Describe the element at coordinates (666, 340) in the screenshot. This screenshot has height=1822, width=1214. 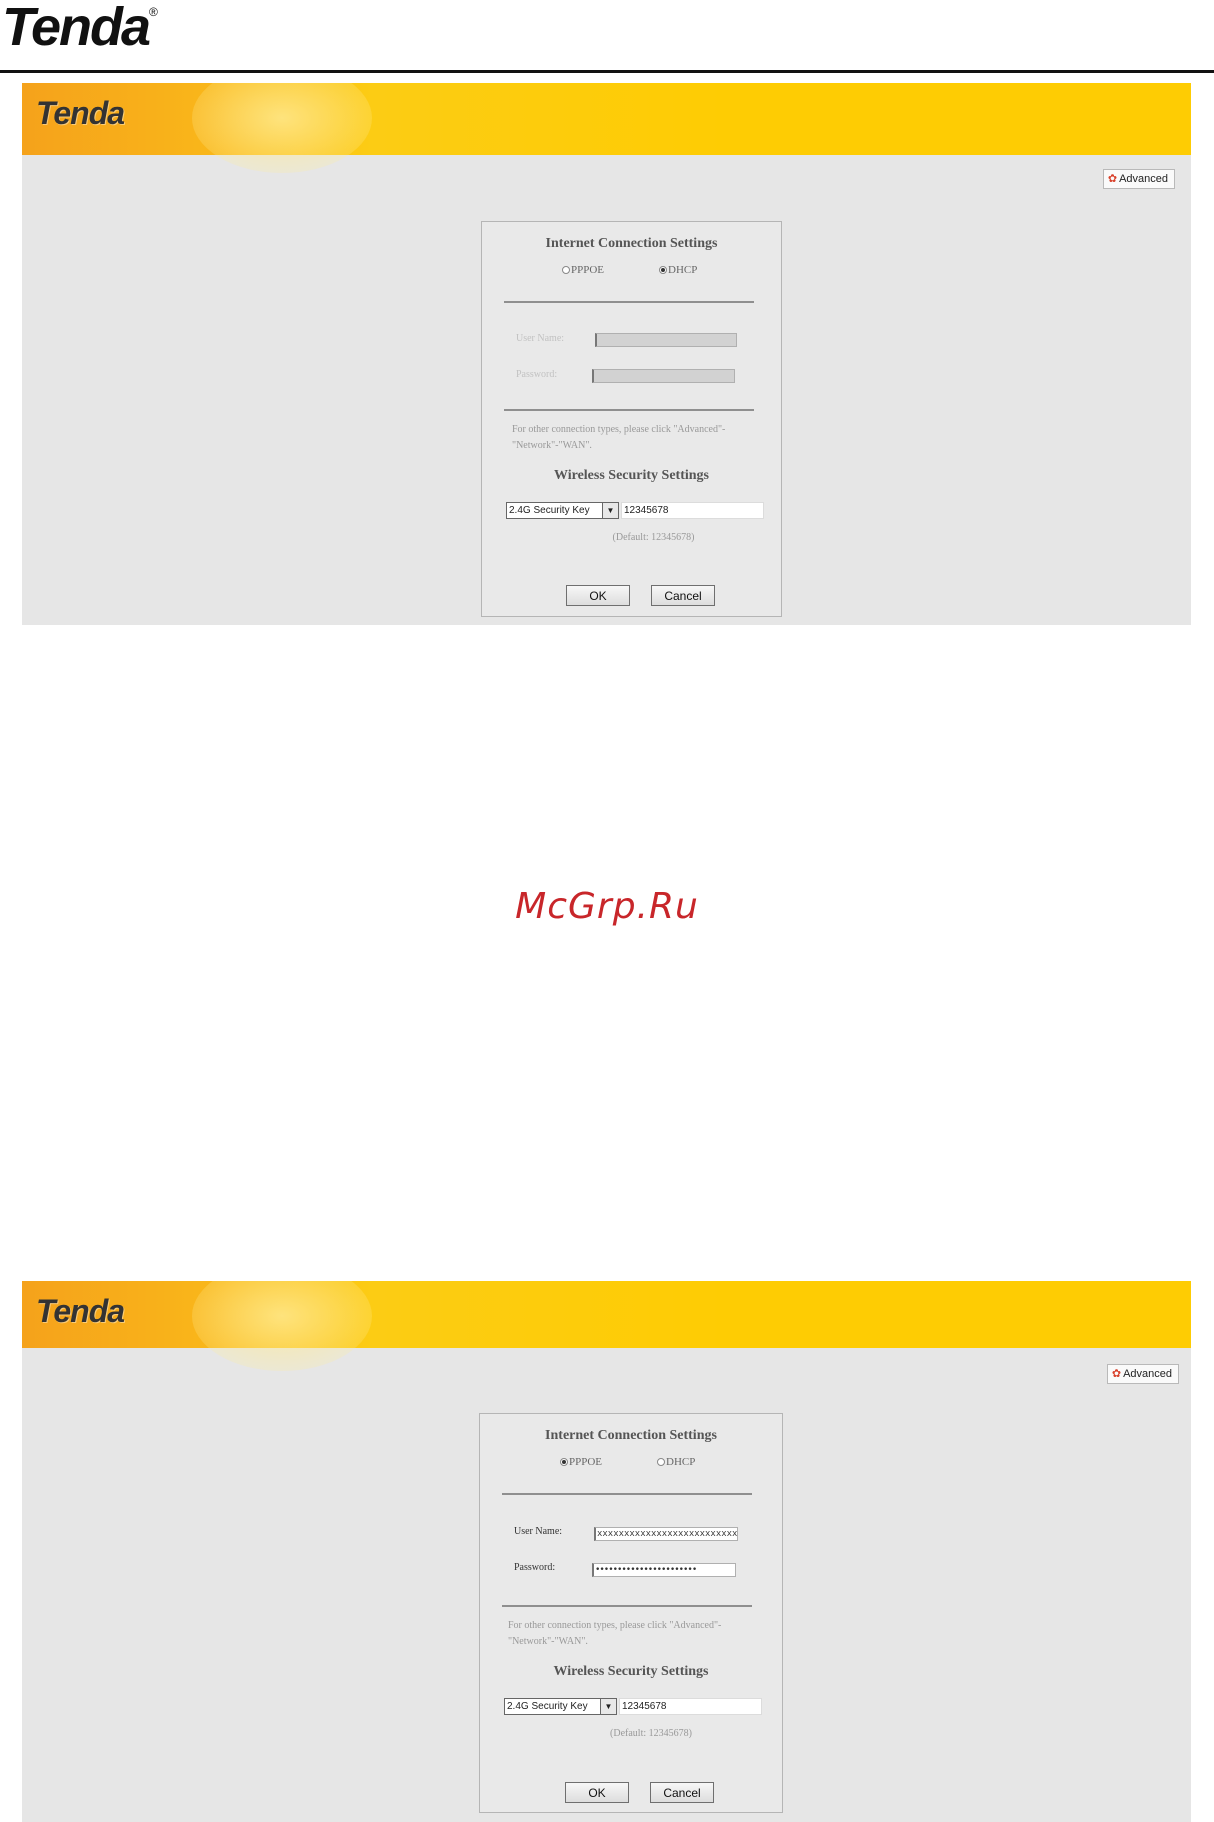
I see `user-name-input` at that location.